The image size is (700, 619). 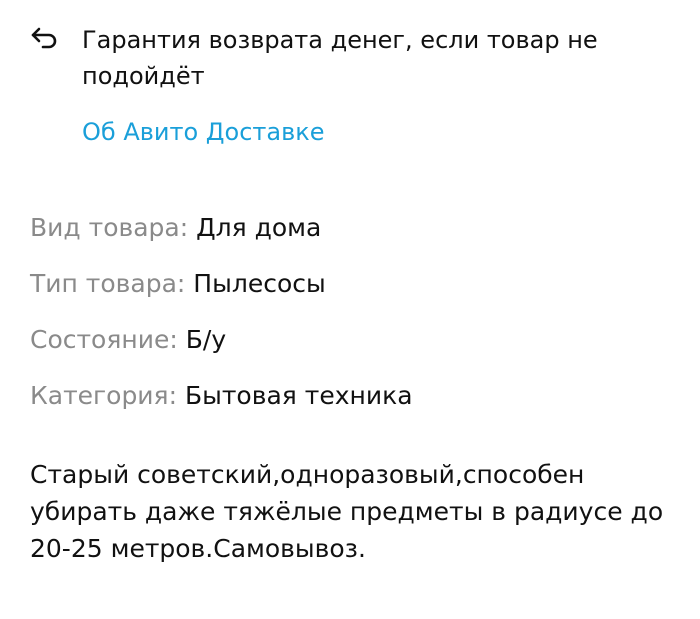 I want to click on param-row-category: Категория: Бытовая техника, so click(x=221, y=404).